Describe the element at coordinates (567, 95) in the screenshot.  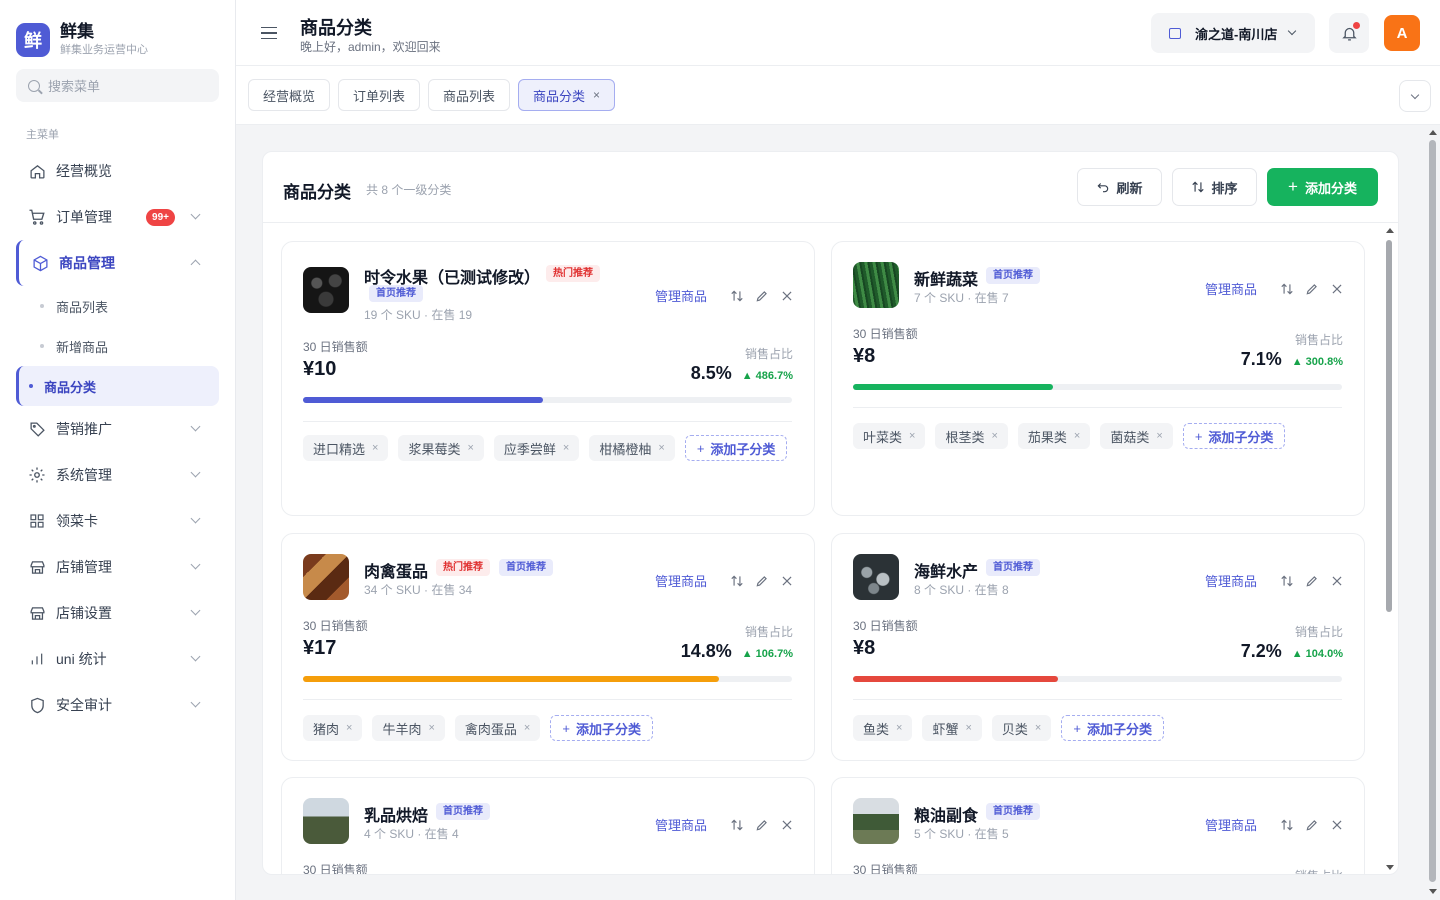
I see `tab-product-category: 商品分类 ×` at that location.